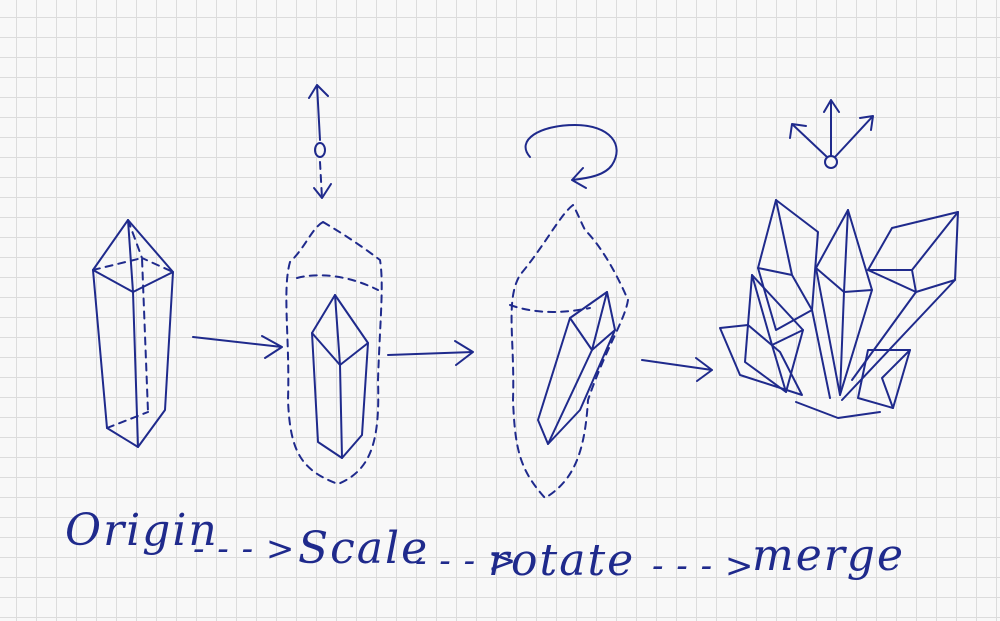 The height and width of the screenshot is (621, 1000). I want to click on arrow-origin-to-scale, so click(237, 347).